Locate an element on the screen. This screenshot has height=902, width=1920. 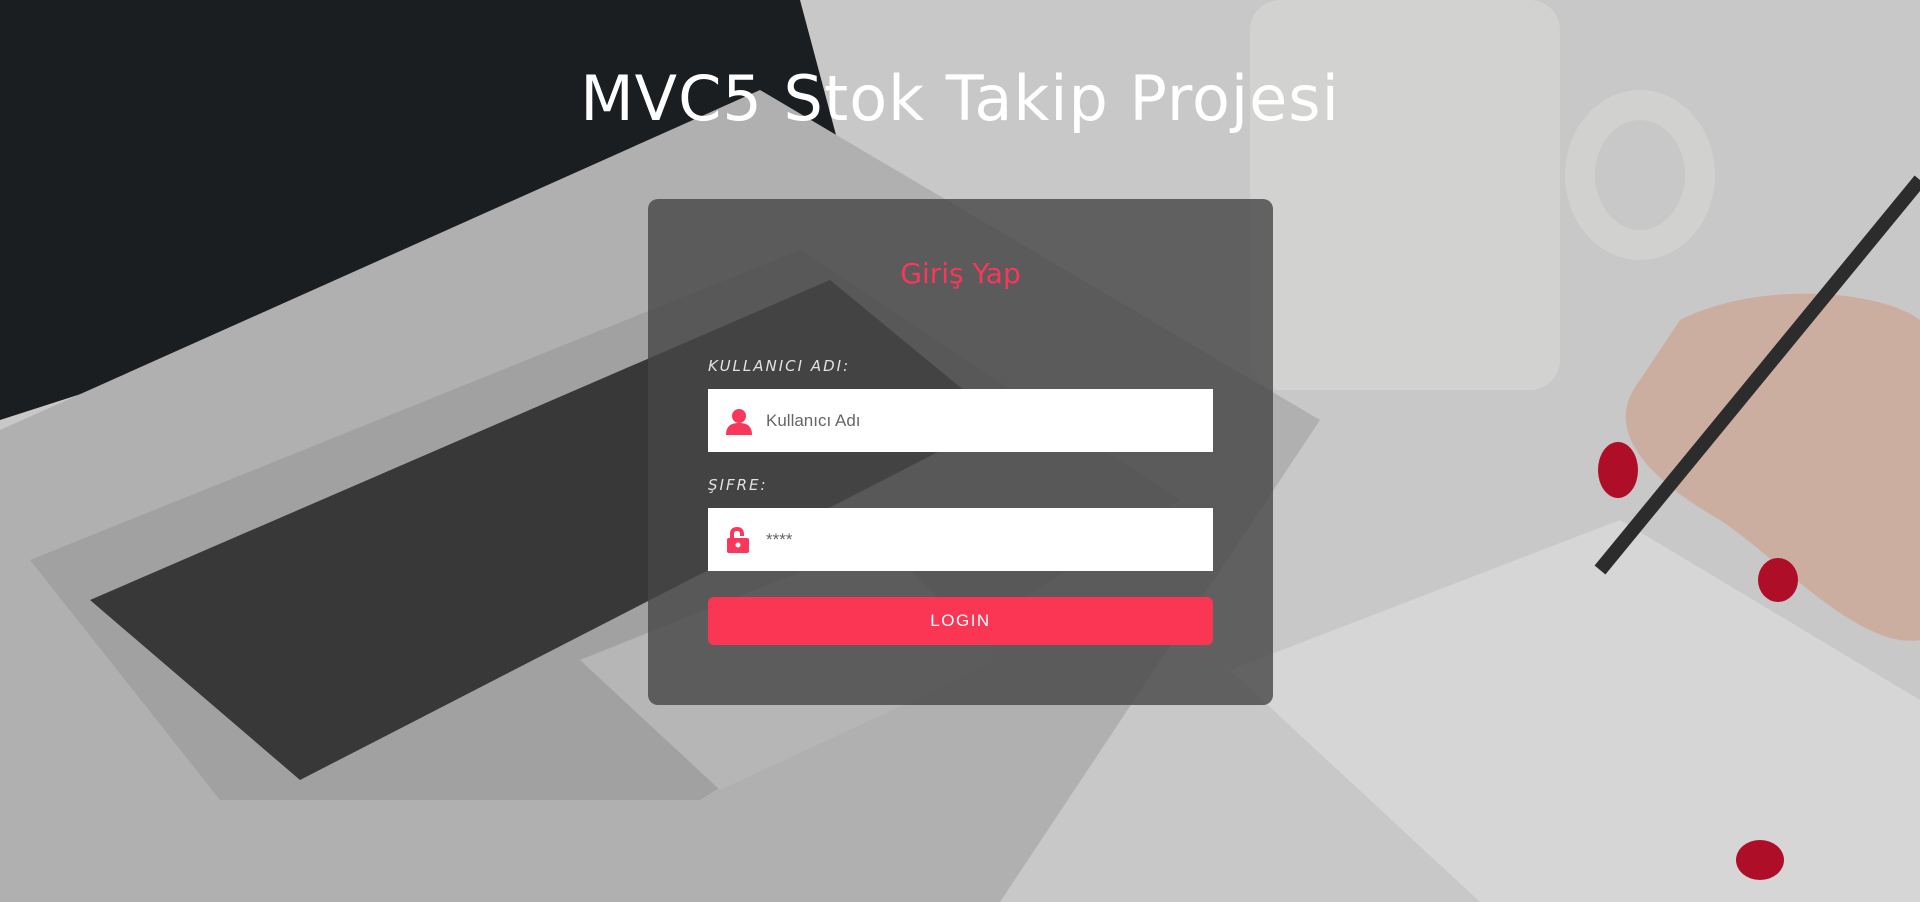
login-button: LOGIN is located at coordinates (960, 621).